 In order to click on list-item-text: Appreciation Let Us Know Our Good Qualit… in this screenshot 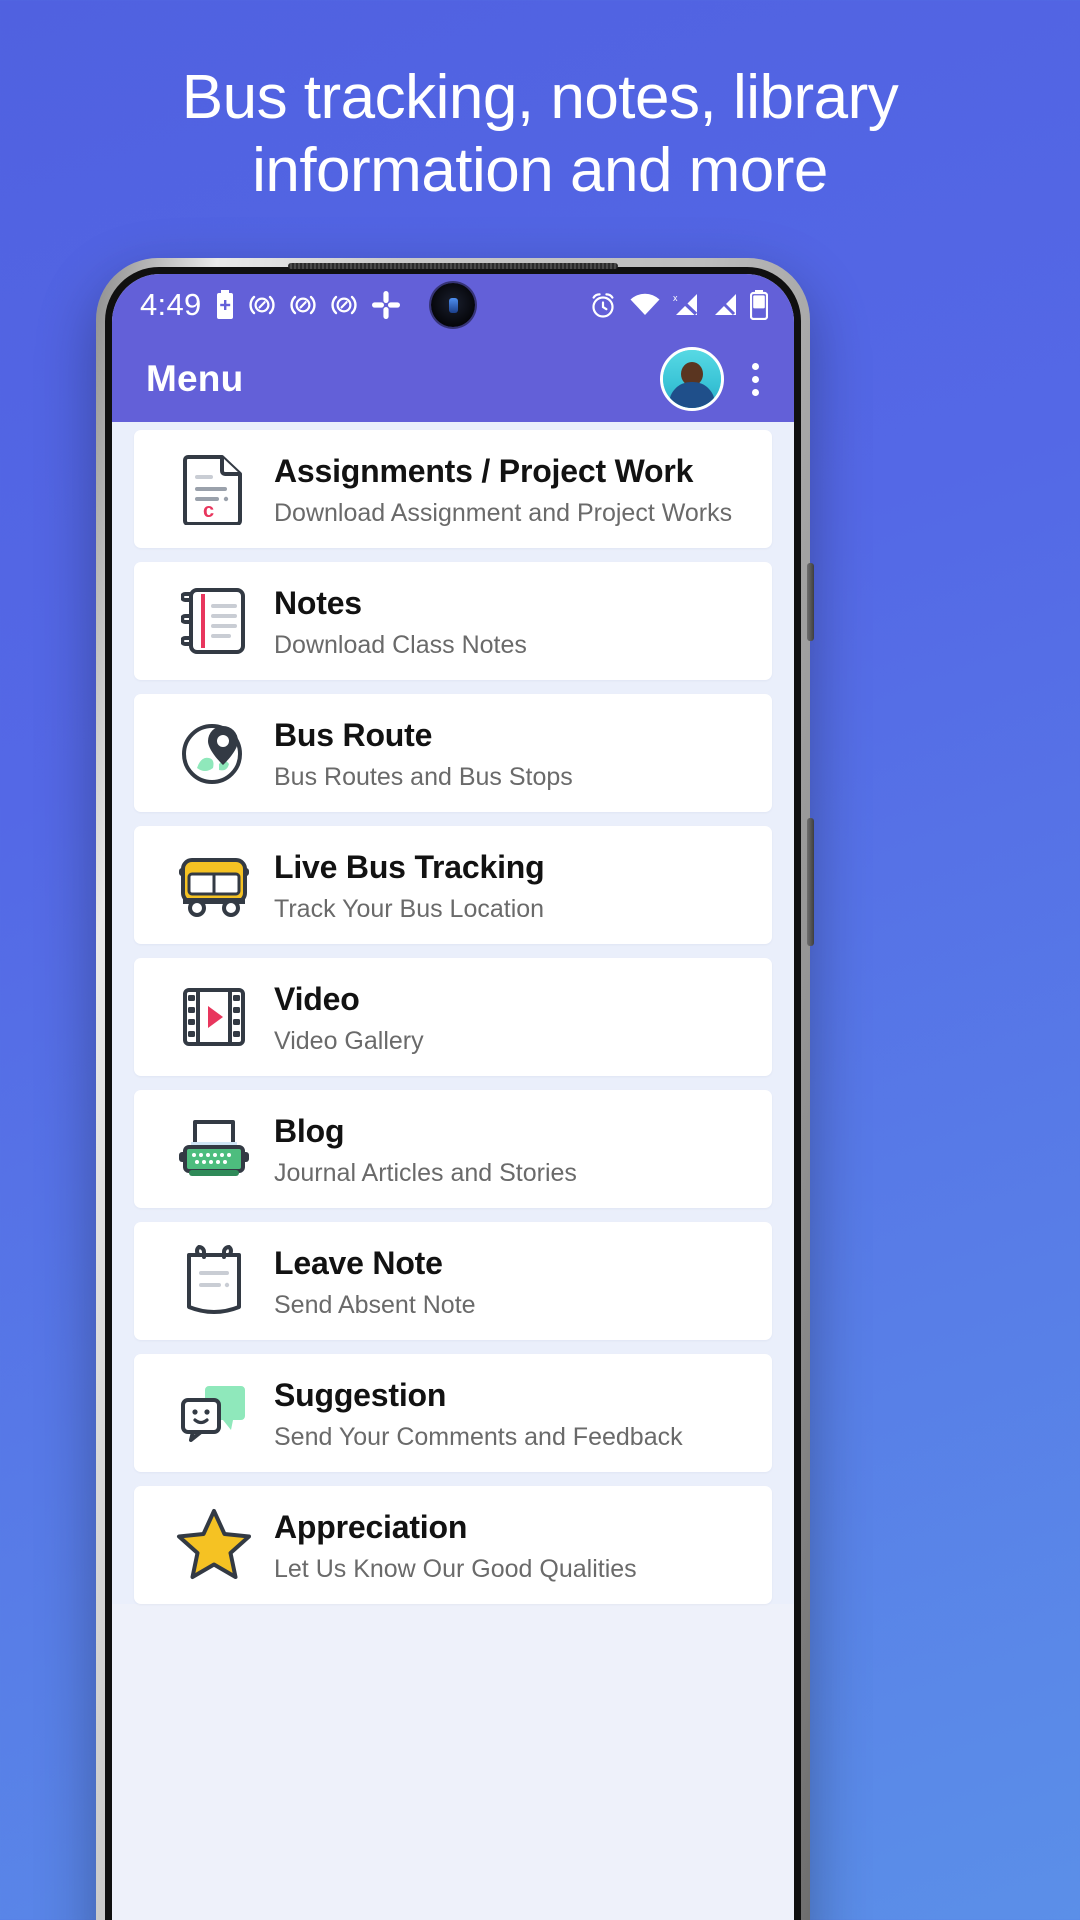, I will do `click(451, 1545)`.